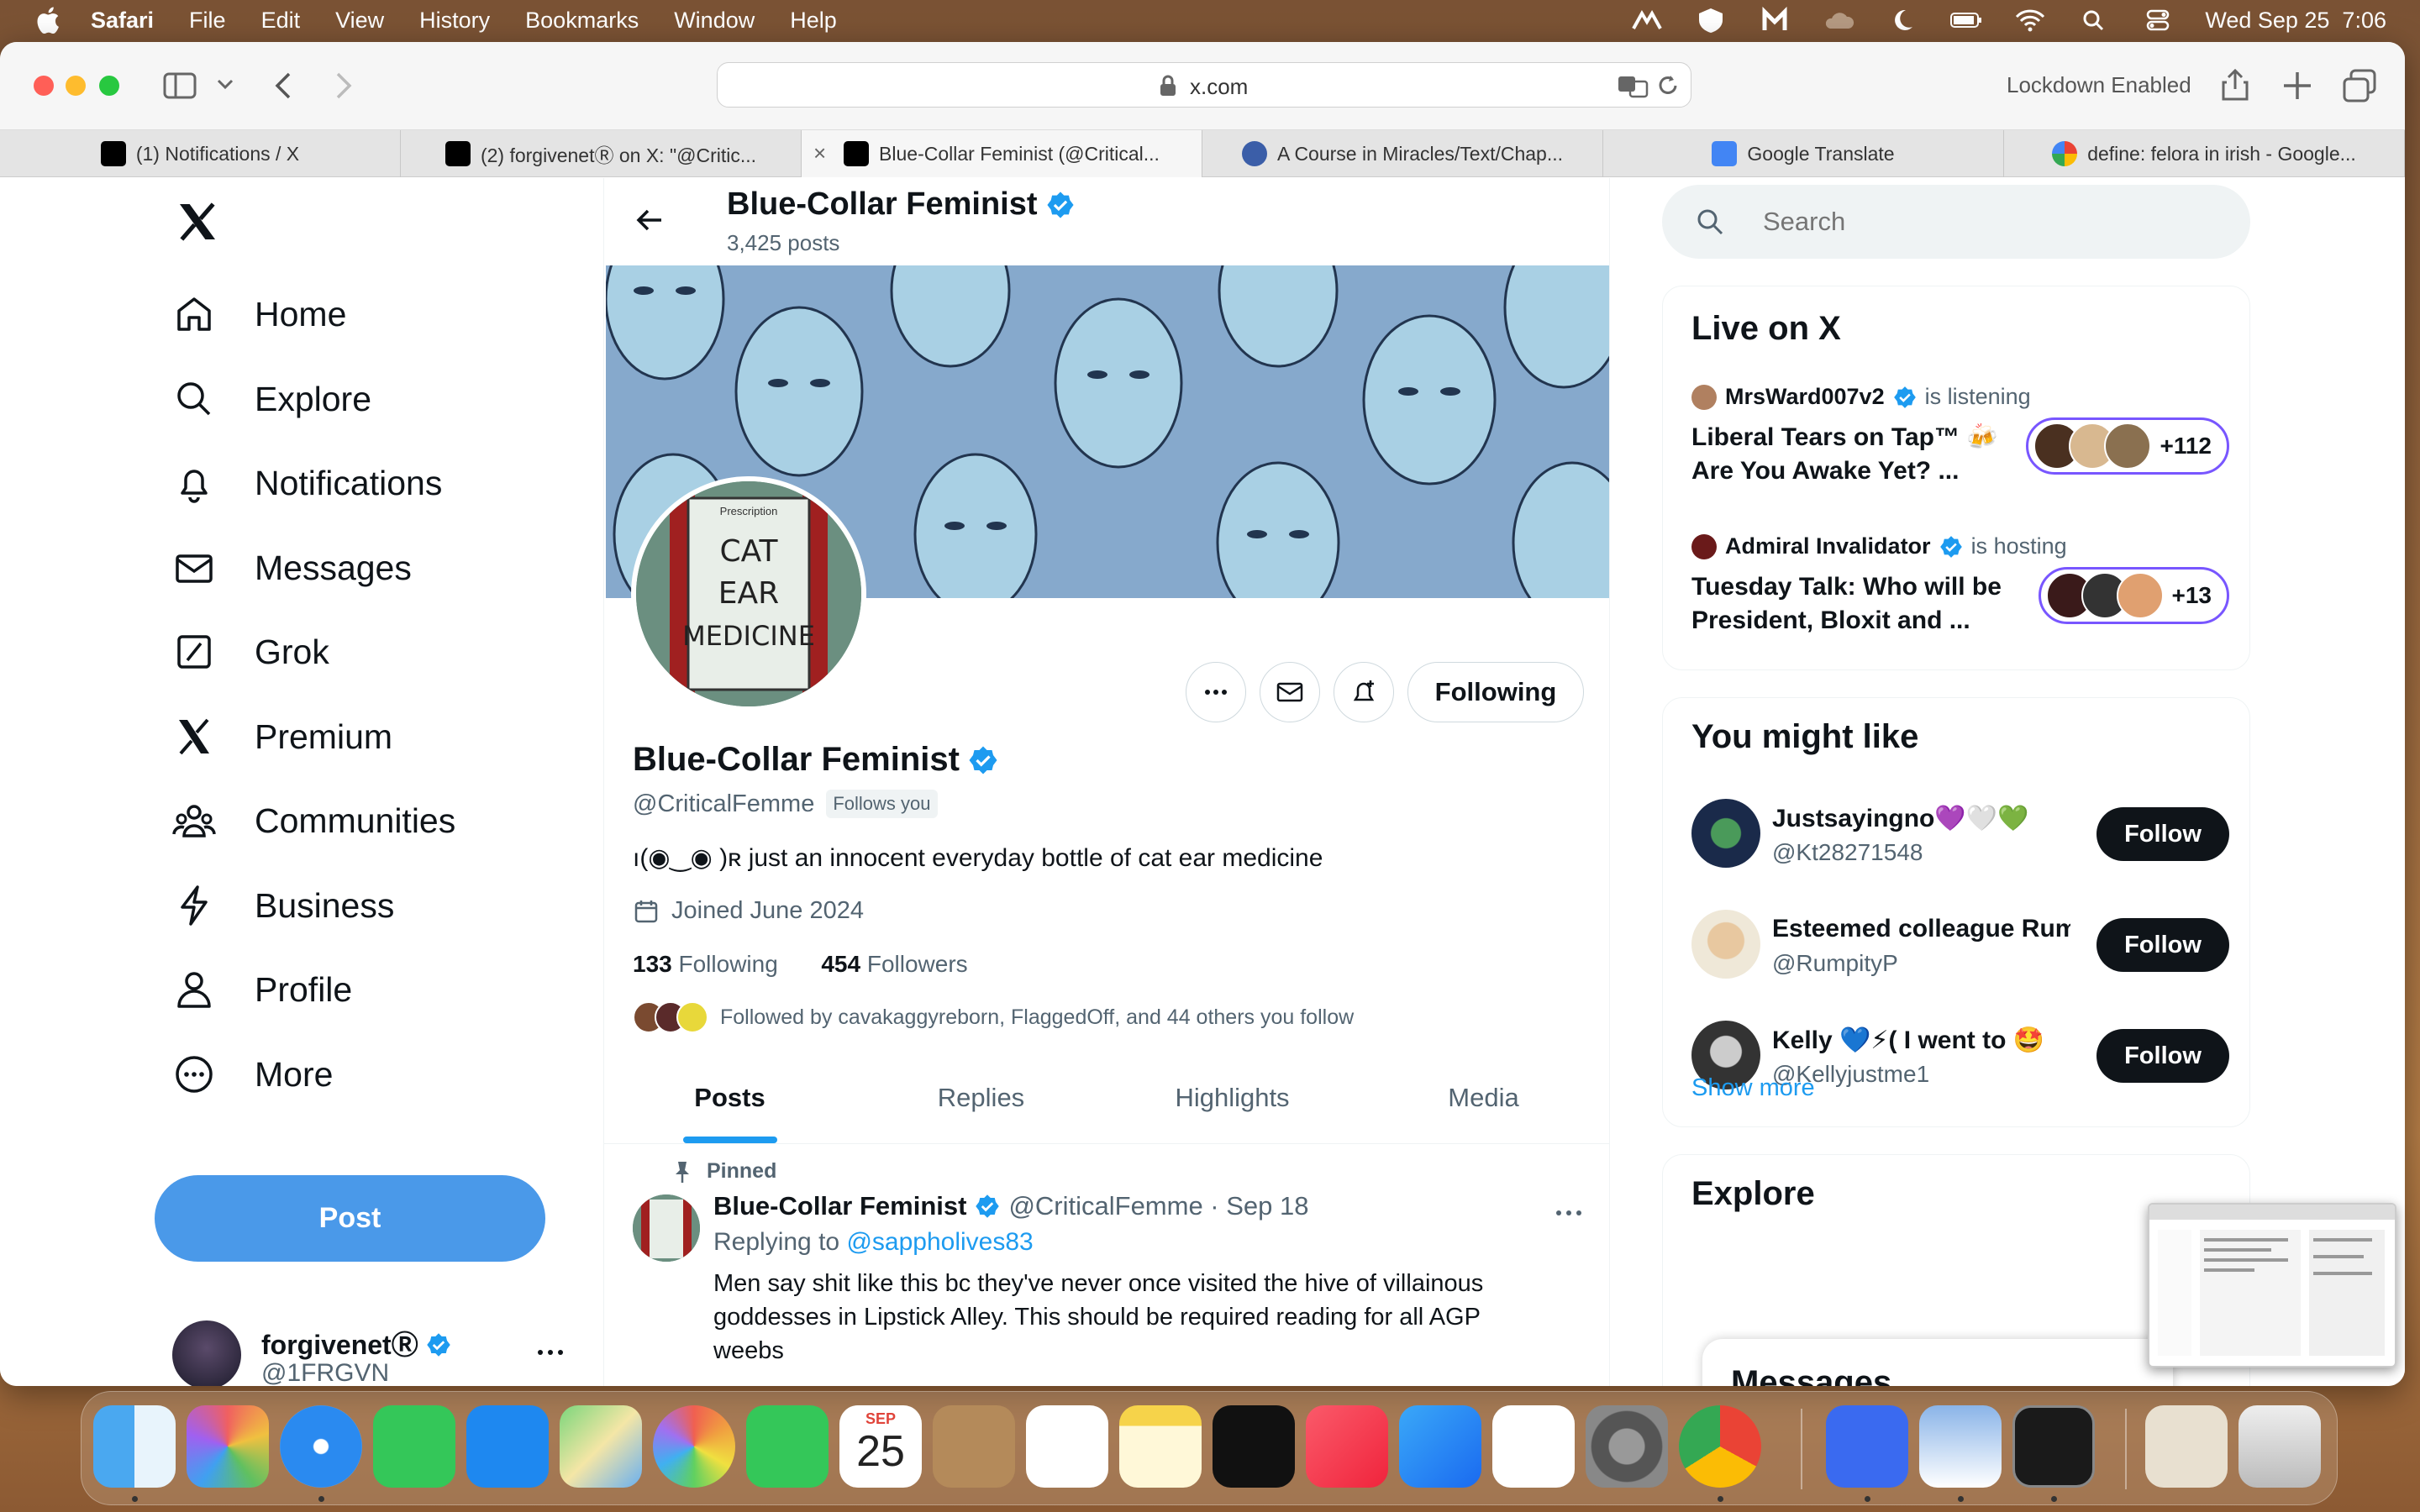  What do you see at coordinates (2272, 1285) in the screenshot?
I see `screenshot-thumbnail` at bounding box center [2272, 1285].